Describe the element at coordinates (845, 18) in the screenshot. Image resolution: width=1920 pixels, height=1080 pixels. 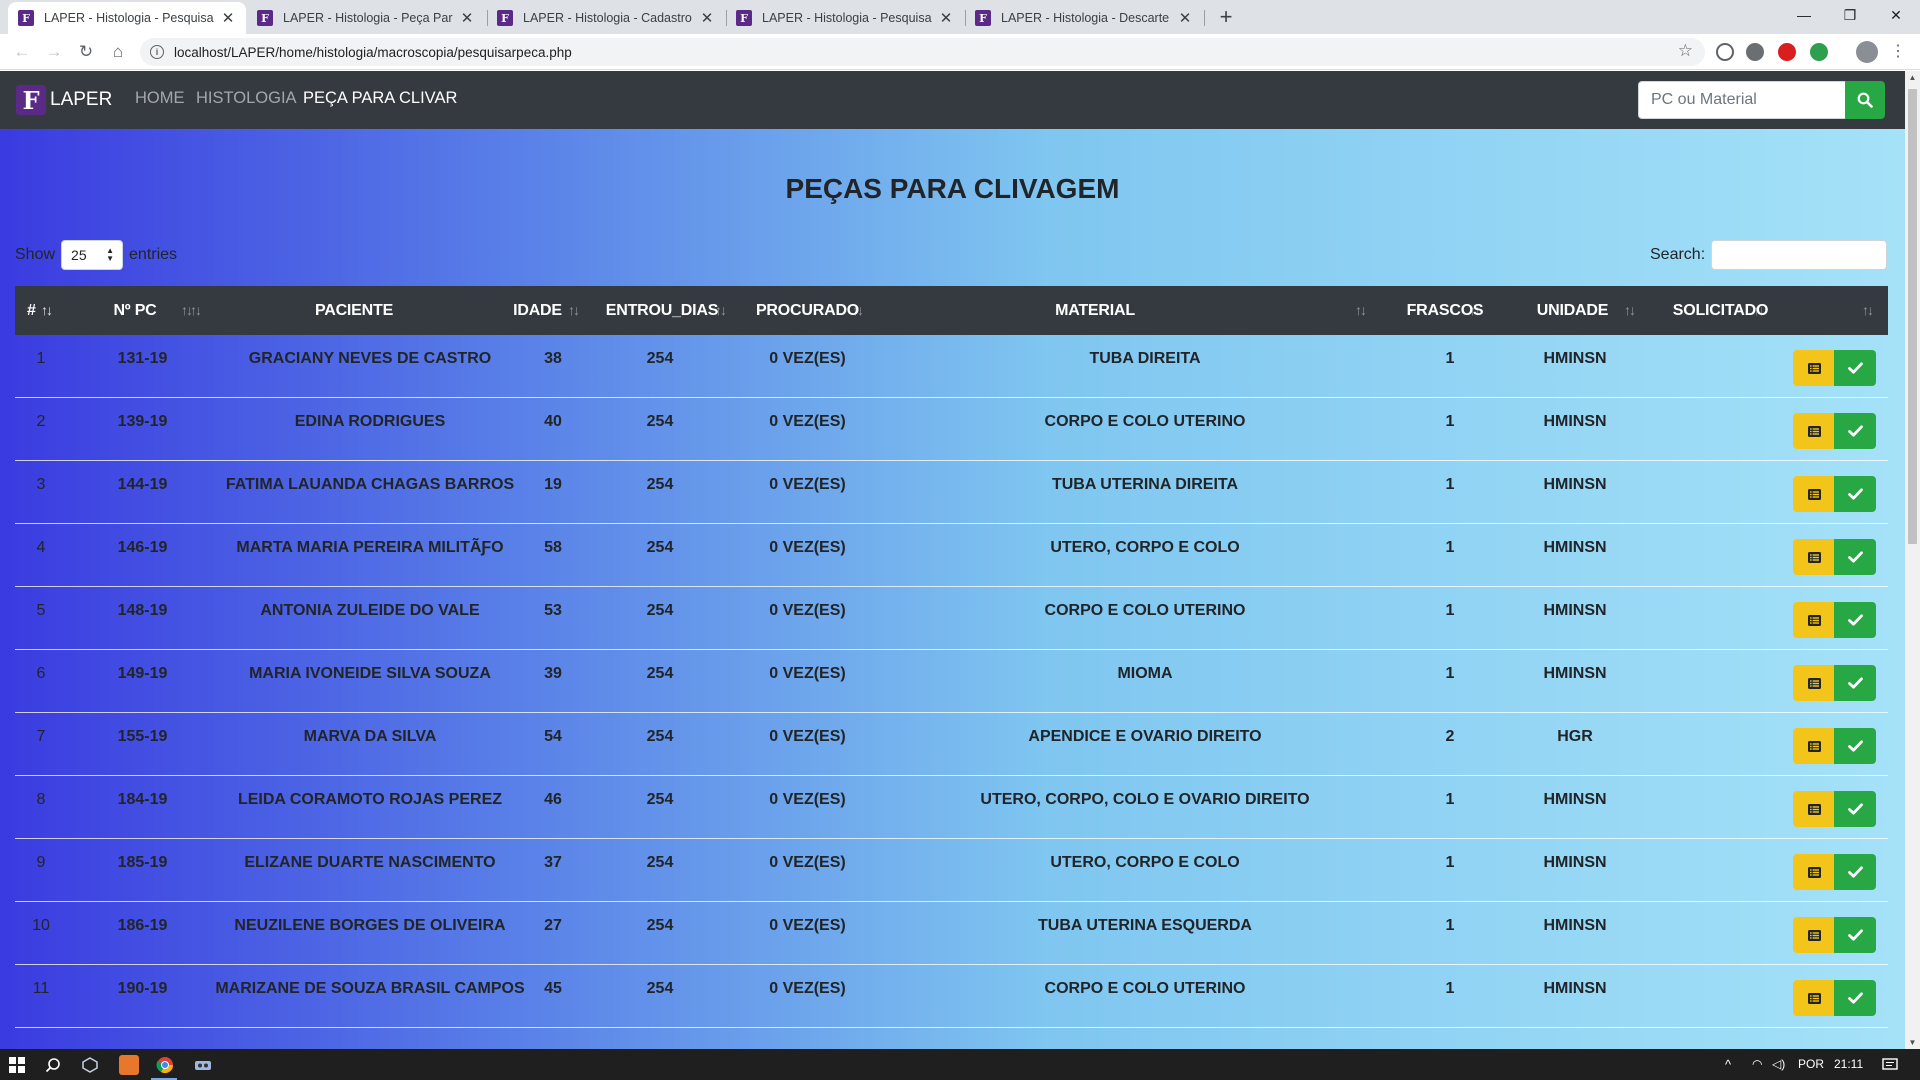
I see `browser-tab-4: F LAPER - Histologia - Pesquisar Re ✕` at that location.